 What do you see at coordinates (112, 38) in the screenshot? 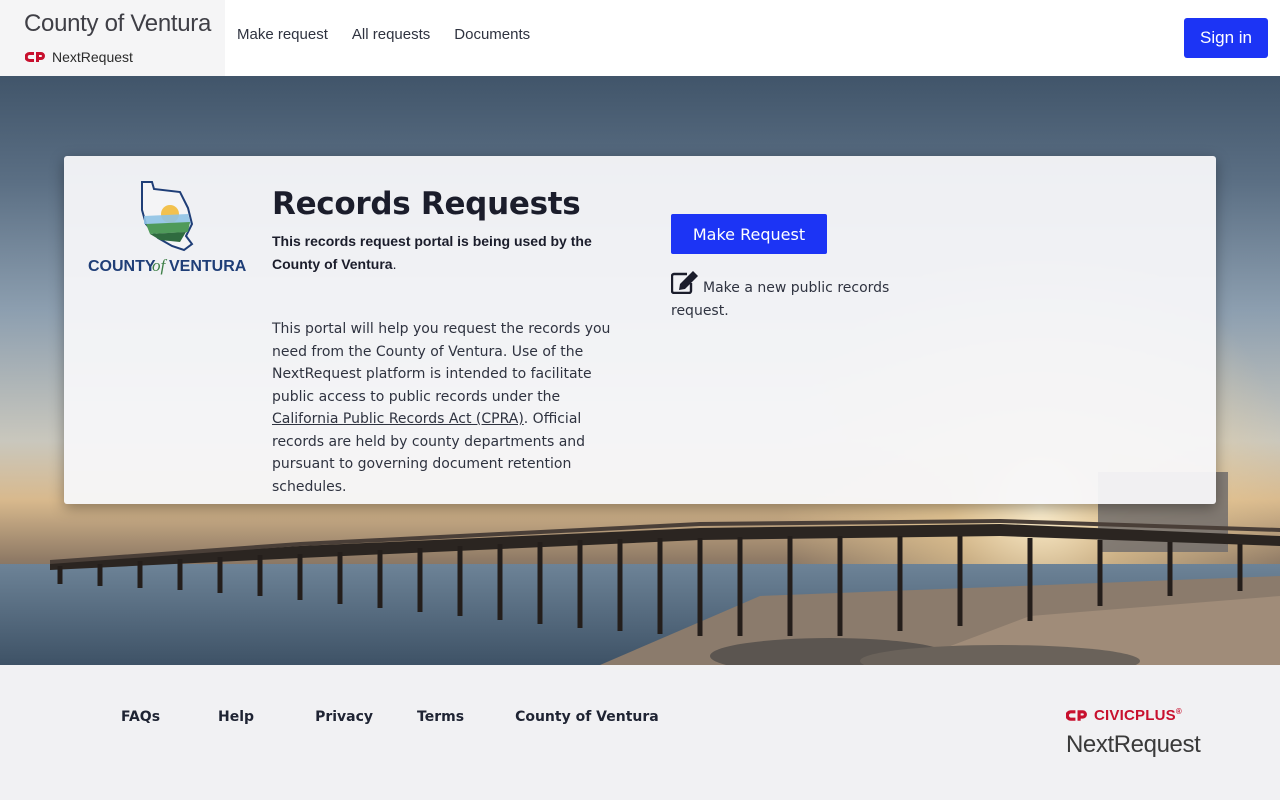
I see `brand-block: County of Ventura NextRequest` at bounding box center [112, 38].